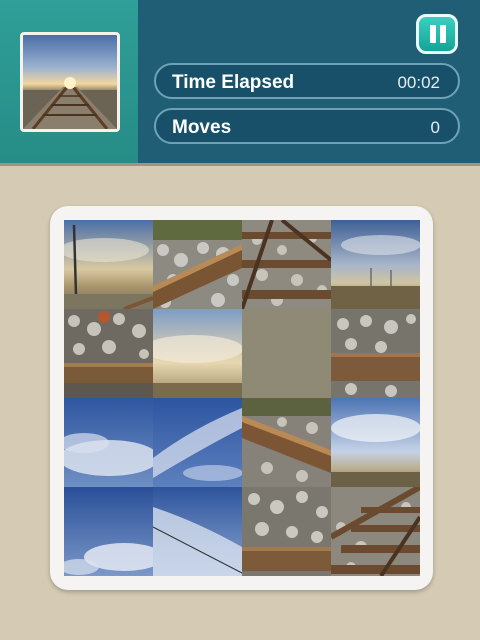 The image size is (480, 640). I want to click on empty-tile-slot, so click(286, 353).